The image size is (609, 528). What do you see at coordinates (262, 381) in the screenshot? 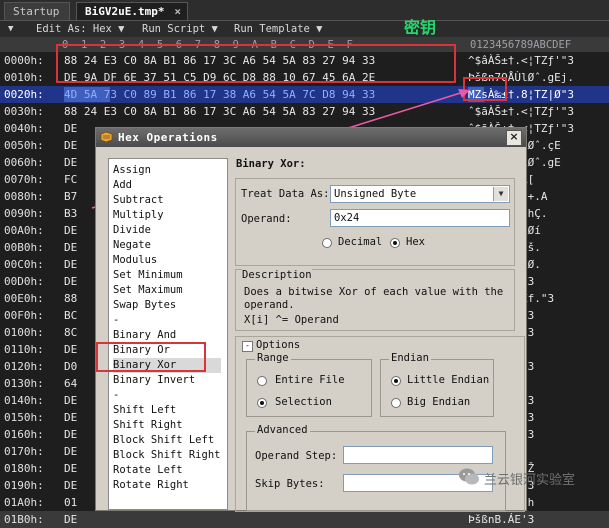
I see `entire-file-radio` at bounding box center [262, 381].